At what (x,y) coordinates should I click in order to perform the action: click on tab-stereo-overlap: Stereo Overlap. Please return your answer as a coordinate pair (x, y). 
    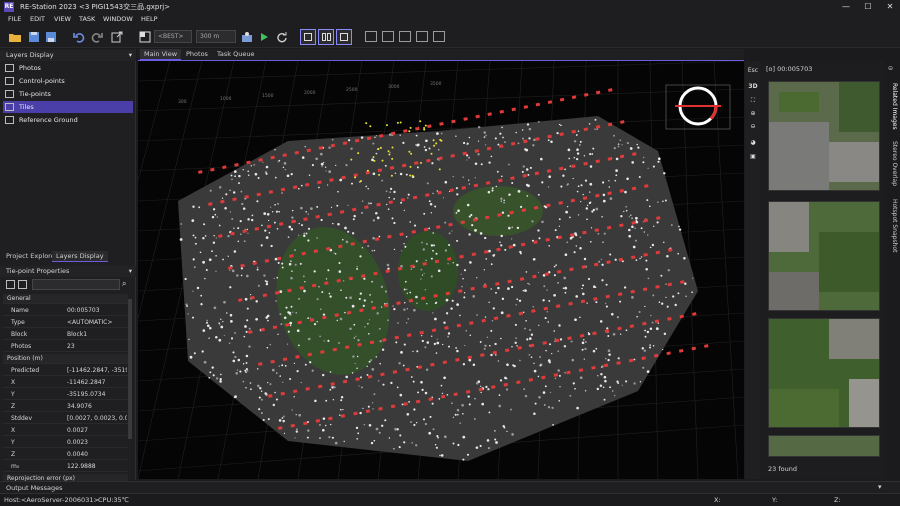
    Looking at the image, I should click on (892, 163).